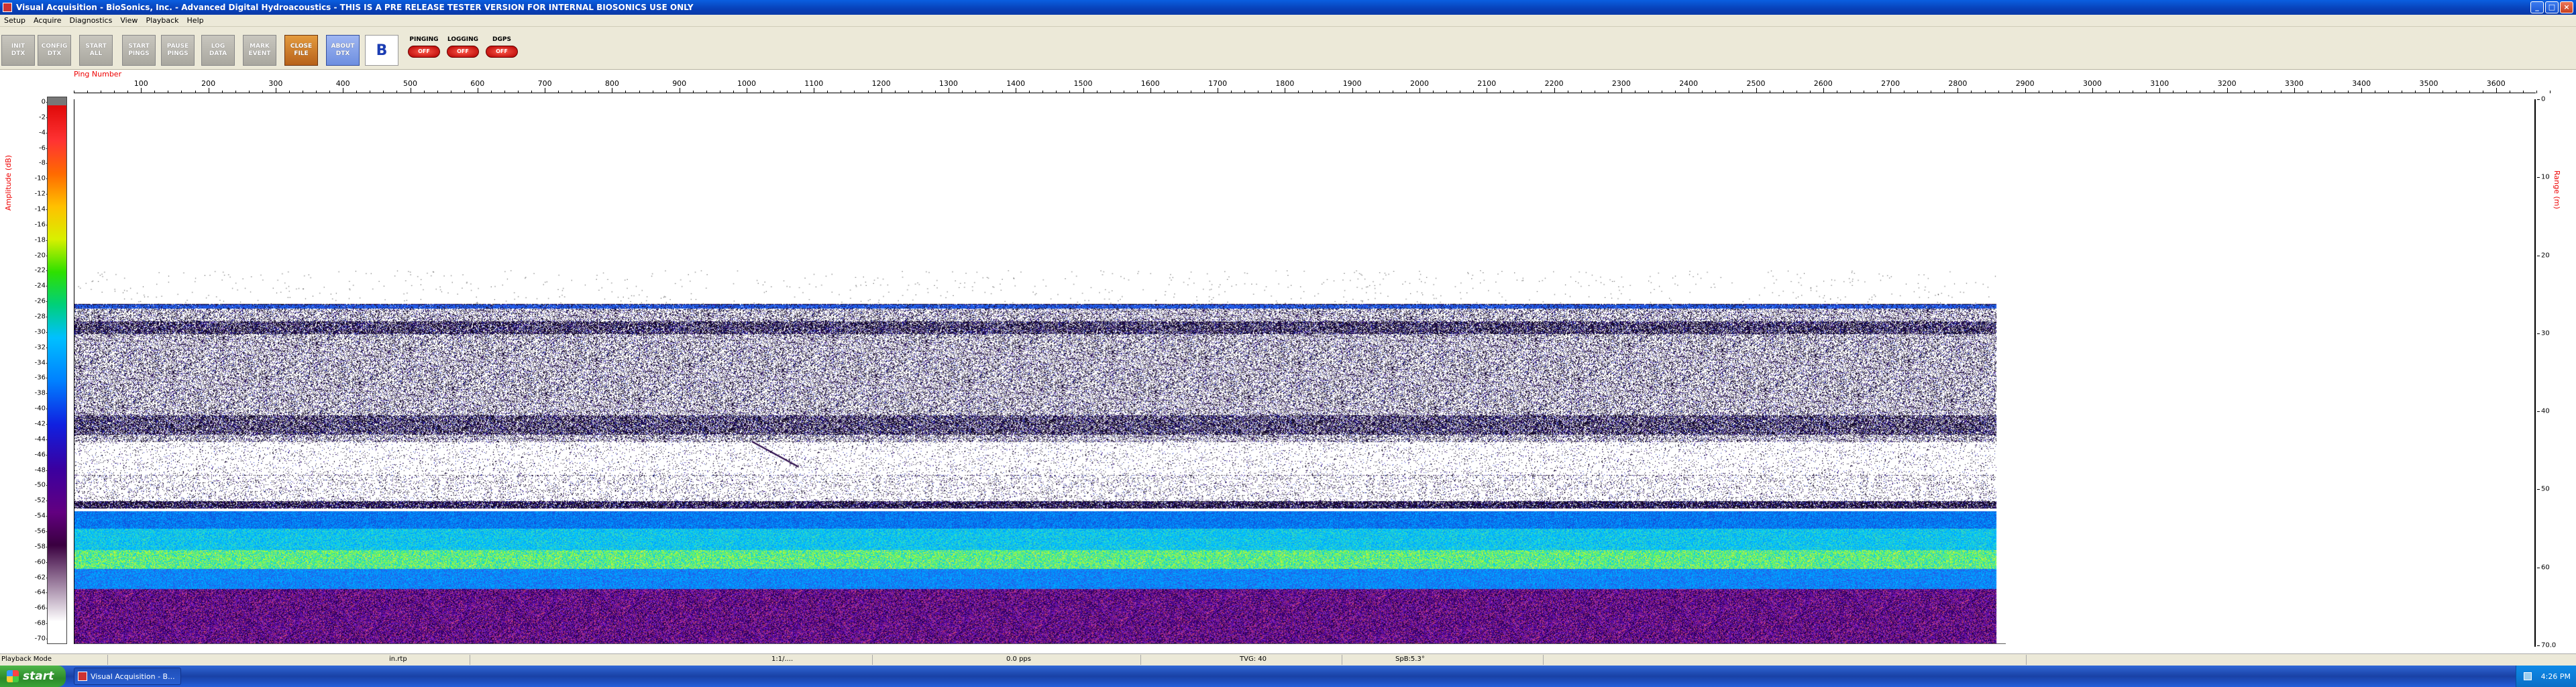  What do you see at coordinates (381, 50) in the screenshot?
I see `biosonics-logo-icon: B` at bounding box center [381, 50].